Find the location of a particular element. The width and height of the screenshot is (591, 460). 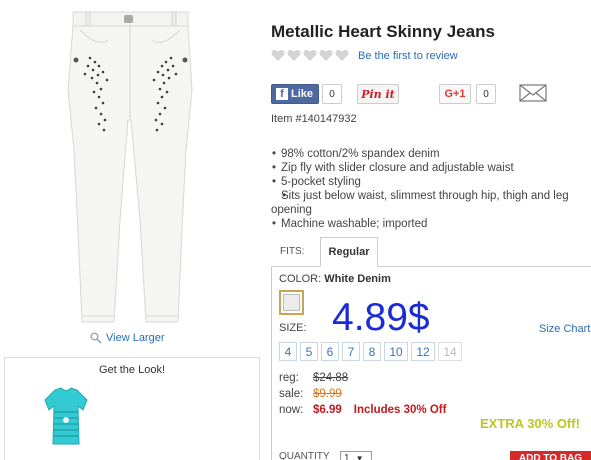

size-option-6: 6 is located at coordinates (330, 351).